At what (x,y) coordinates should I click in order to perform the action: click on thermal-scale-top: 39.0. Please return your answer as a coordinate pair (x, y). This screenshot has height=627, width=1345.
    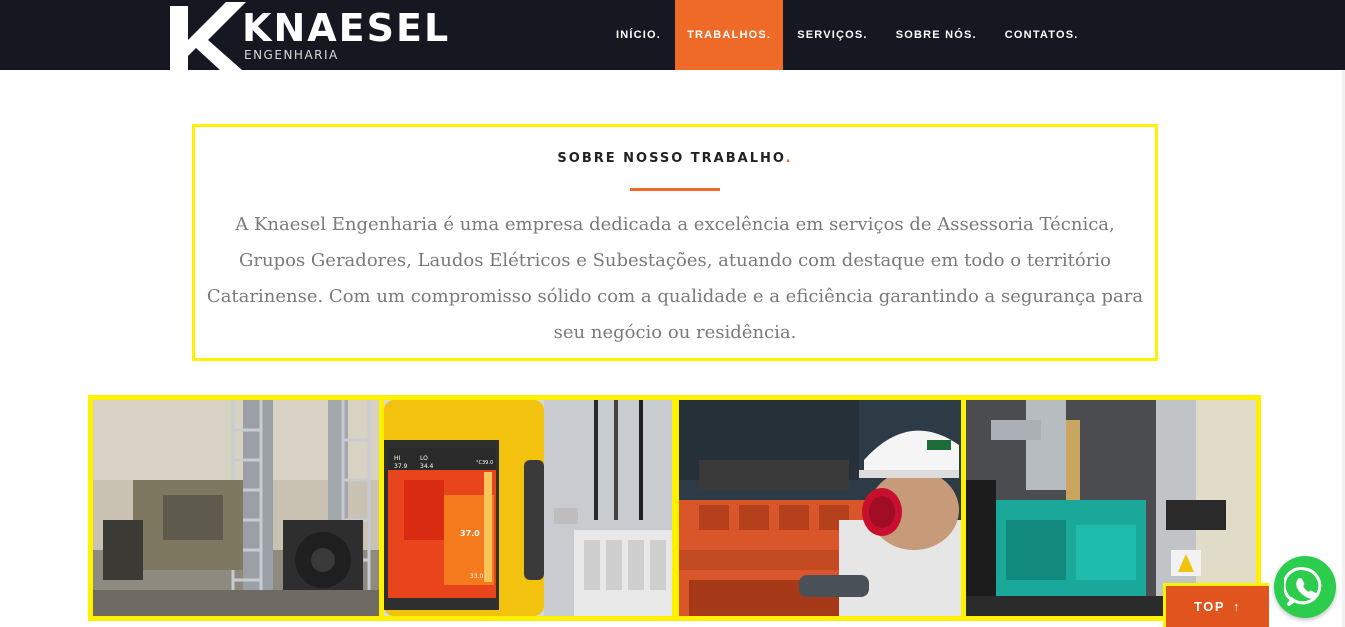
    Looking at the image, I should click on (487, 463).